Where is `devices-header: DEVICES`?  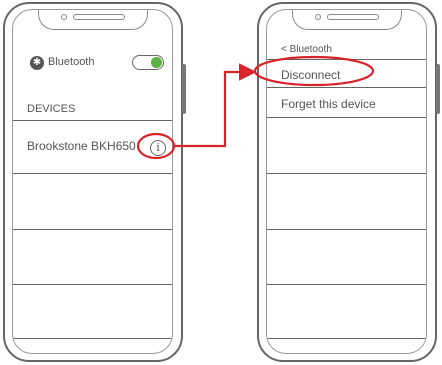 devices-header: DEVICES is located at coordinates (51, 109).